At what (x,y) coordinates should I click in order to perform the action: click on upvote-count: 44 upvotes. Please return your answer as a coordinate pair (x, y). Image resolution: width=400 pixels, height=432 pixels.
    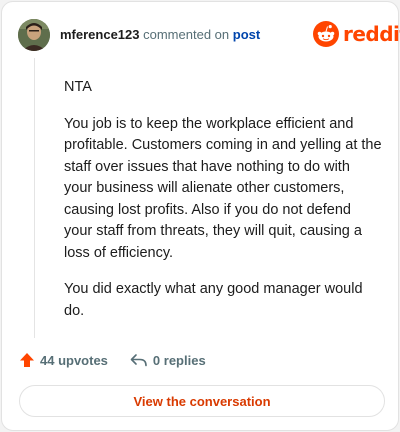
    Looking at the image, I should click on (74, 360).